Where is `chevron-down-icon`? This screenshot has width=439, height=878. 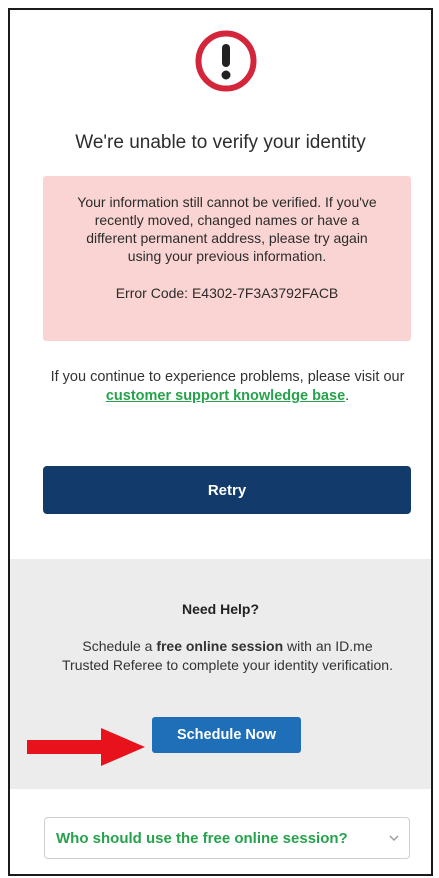
chevron-down-icon is located at coordinates (394, 838).